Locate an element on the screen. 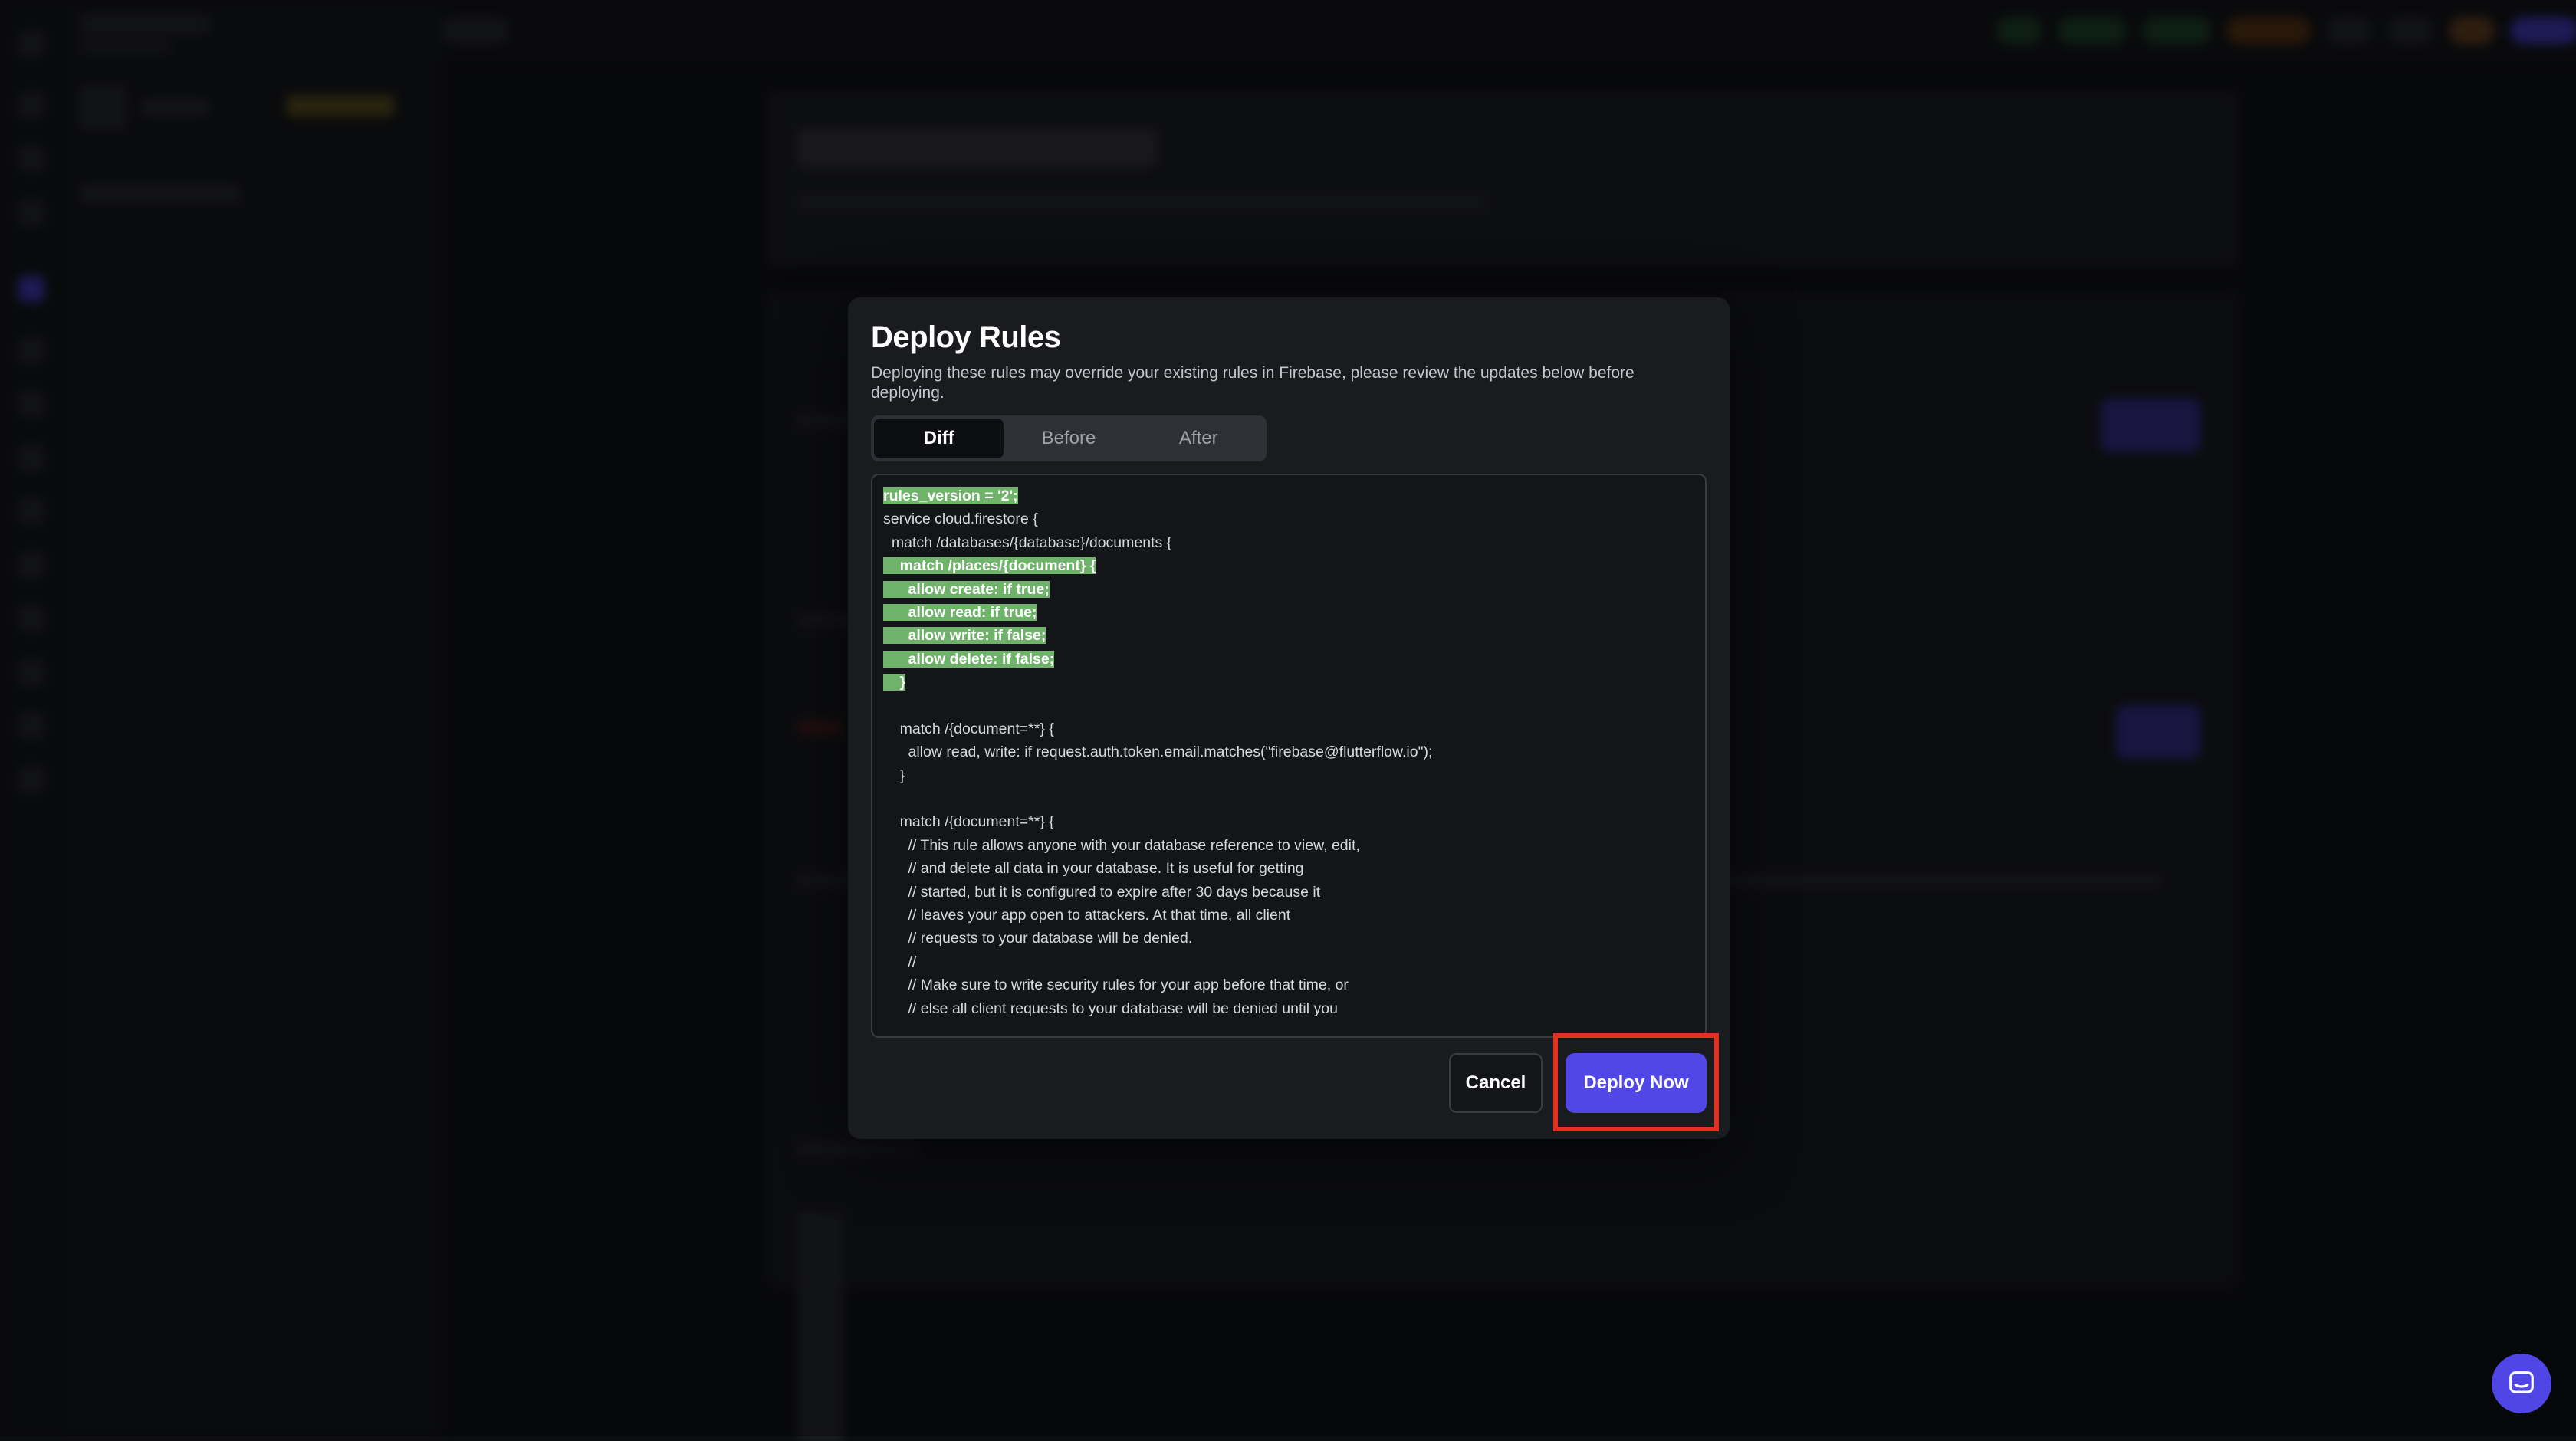  added-code-text: allow read: if true; is located at coordinates (960, 612).